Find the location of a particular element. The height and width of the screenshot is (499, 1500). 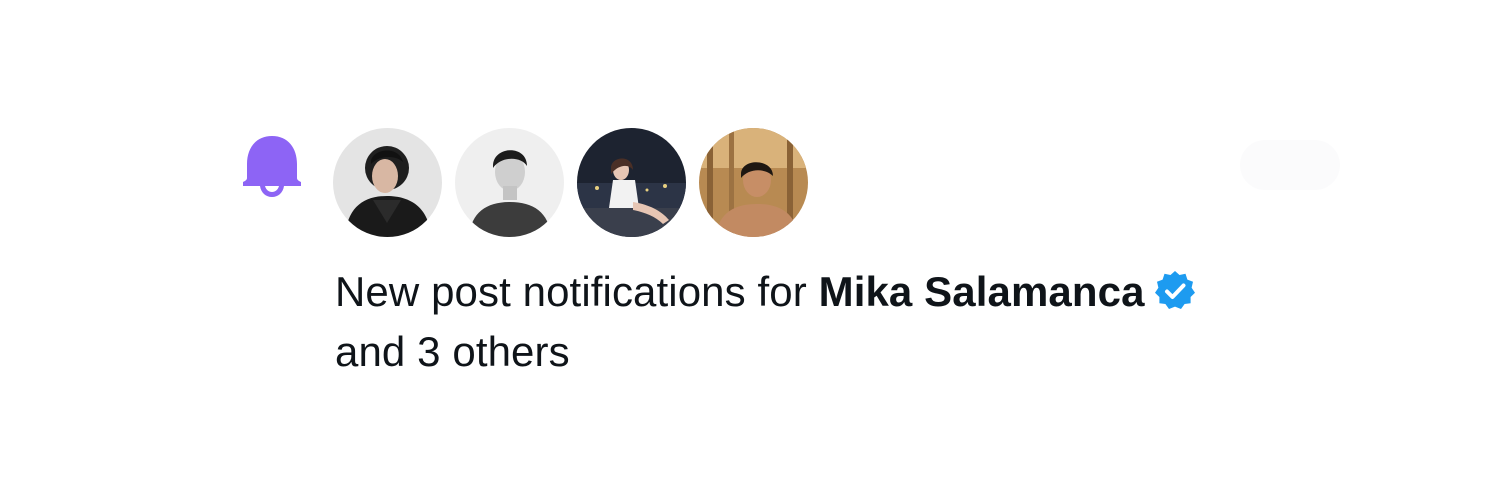

message-prefix: New post notifications for is located at coordinates (571, 291).